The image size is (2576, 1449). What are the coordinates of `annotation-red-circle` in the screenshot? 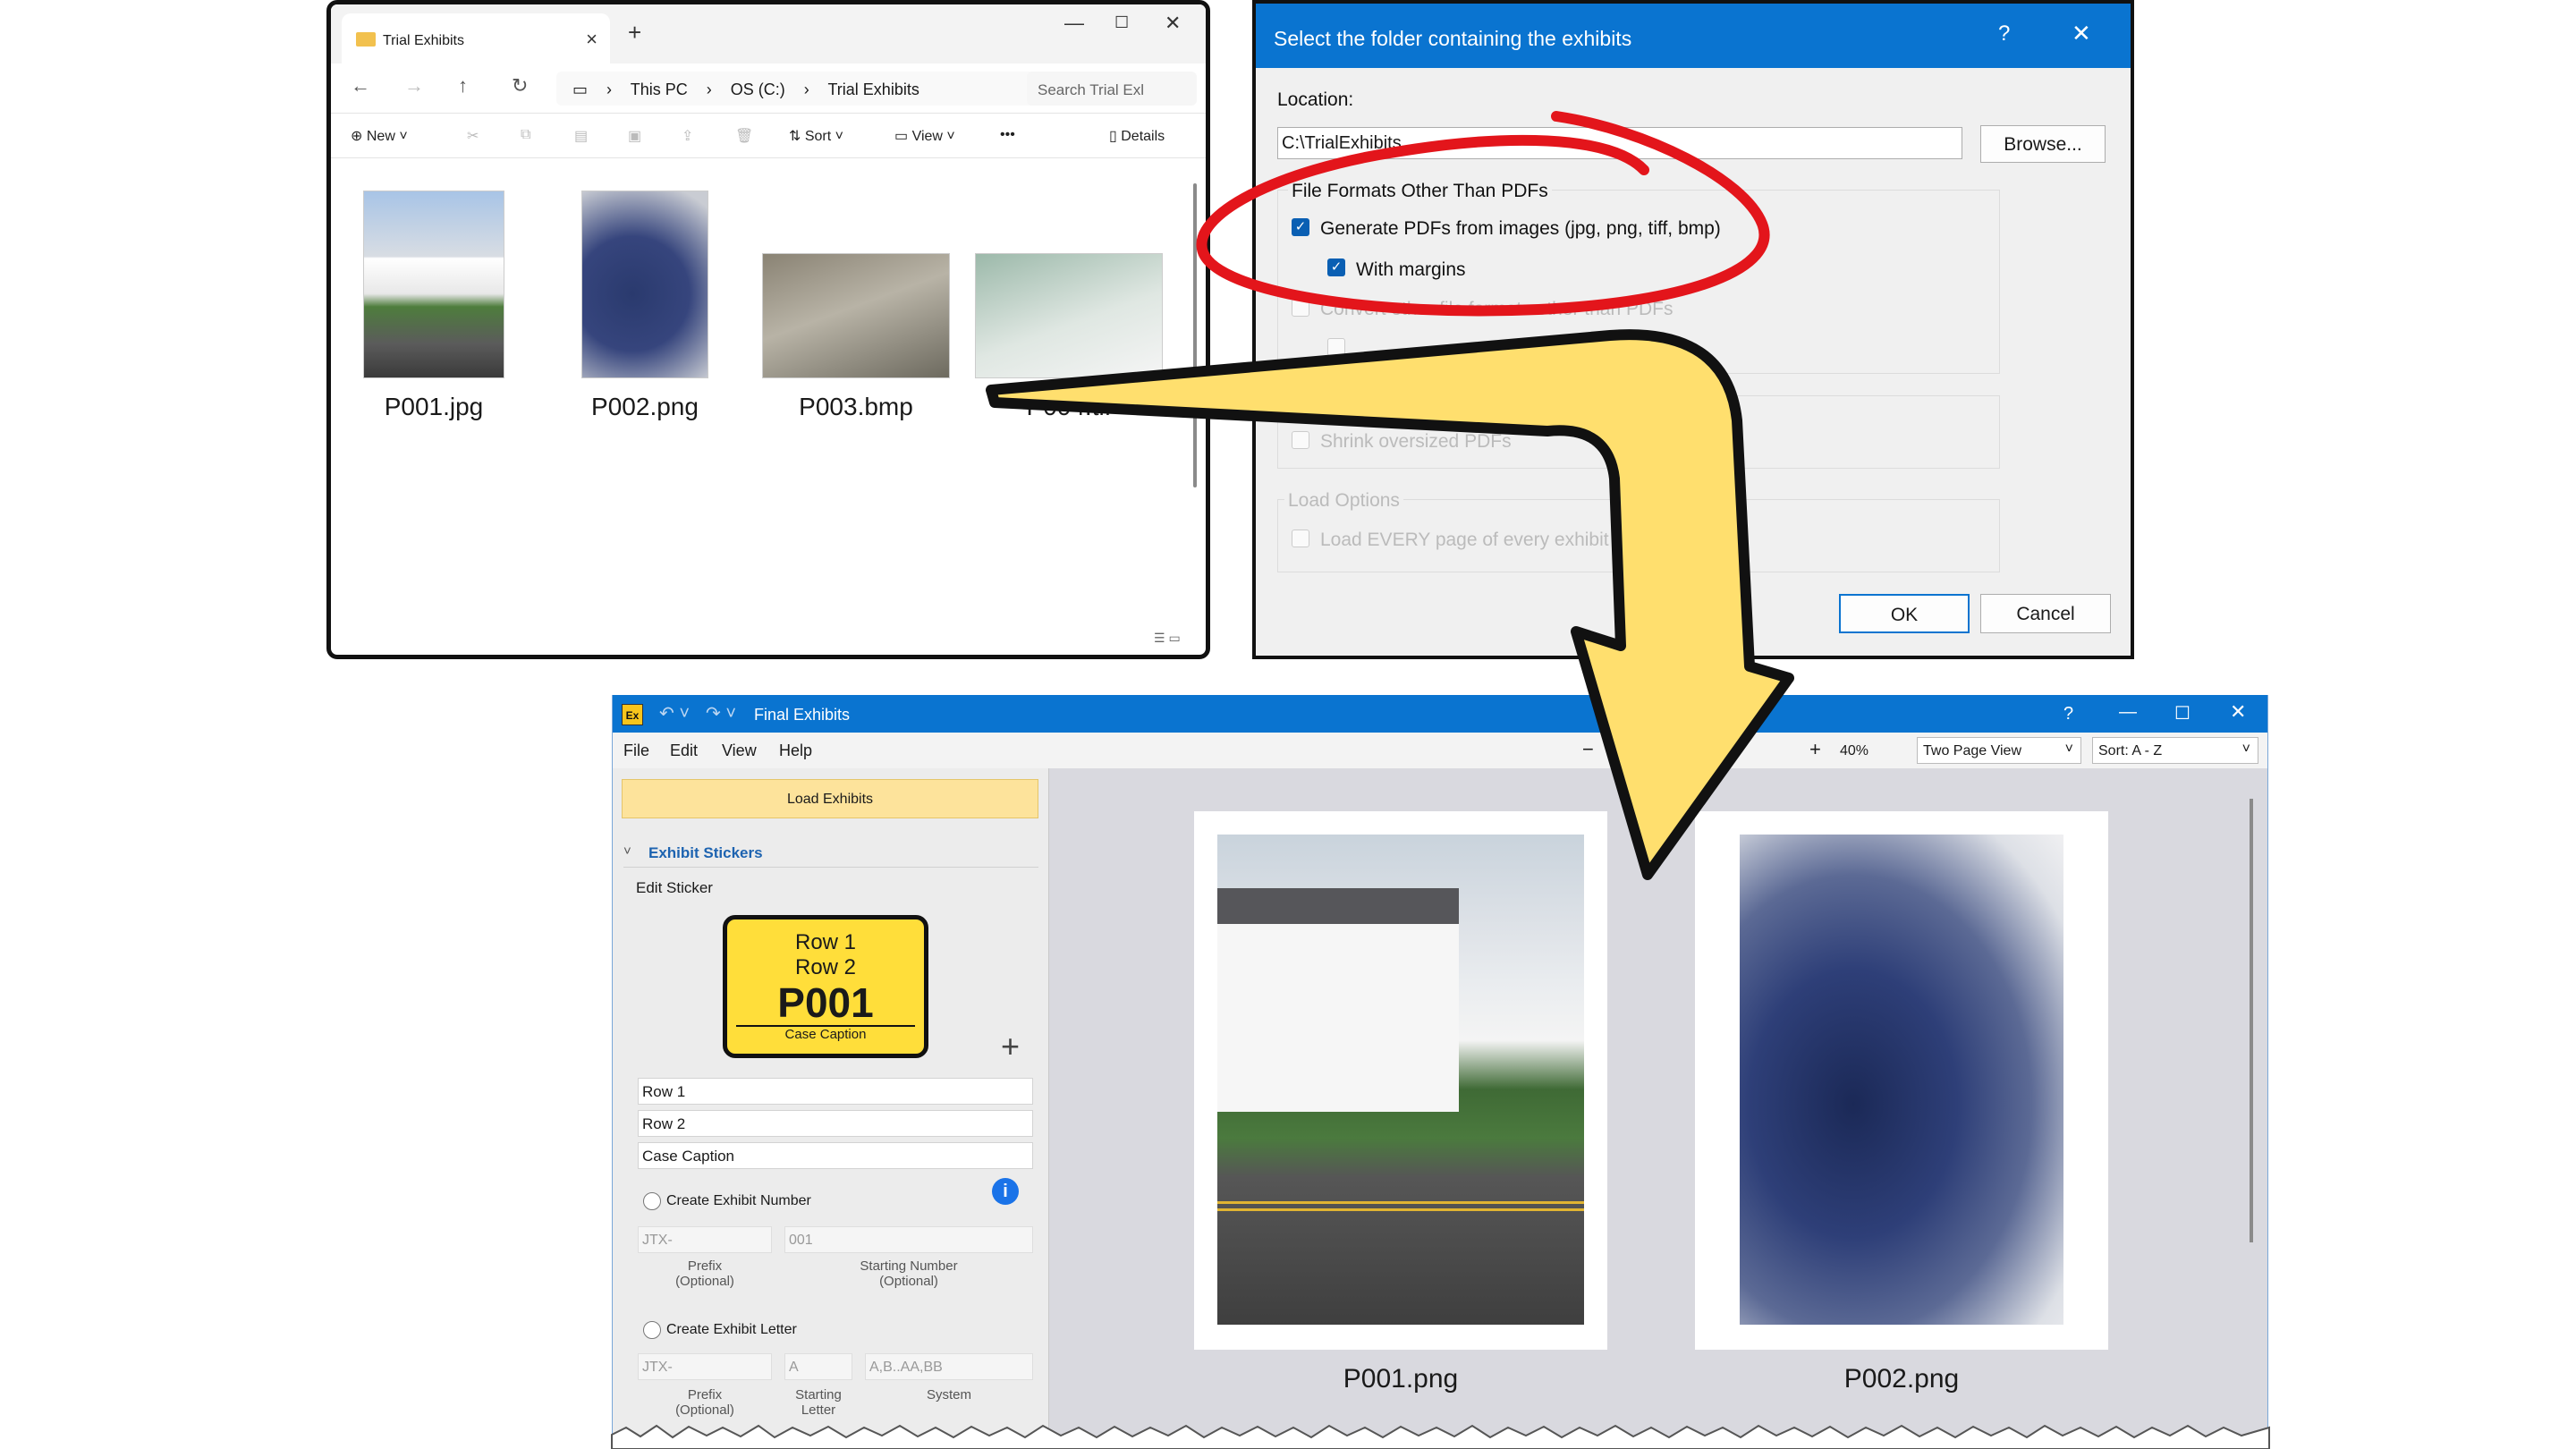 It's located at (1483, 214).